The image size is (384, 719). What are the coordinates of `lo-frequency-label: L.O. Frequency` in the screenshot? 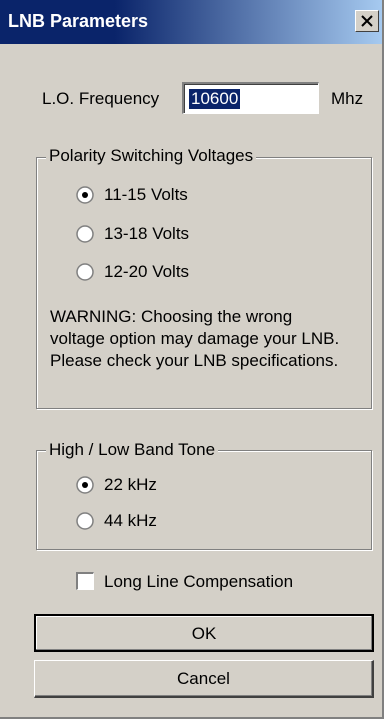 It's located at (101, 98).